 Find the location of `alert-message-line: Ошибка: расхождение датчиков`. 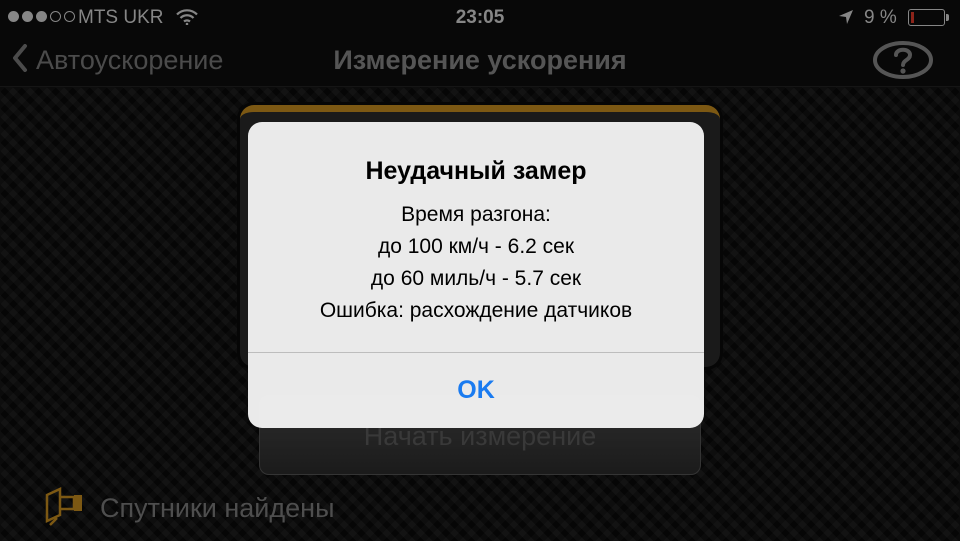

alert-message-line: Ошибка: расхождение датчиков is located at coordinates (476, 310).